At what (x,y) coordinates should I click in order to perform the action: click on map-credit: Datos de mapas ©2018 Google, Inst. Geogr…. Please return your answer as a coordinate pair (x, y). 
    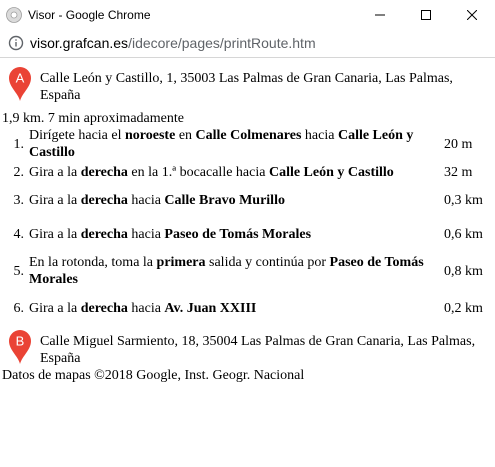
    Looking at the image, I should click on (153, 375).